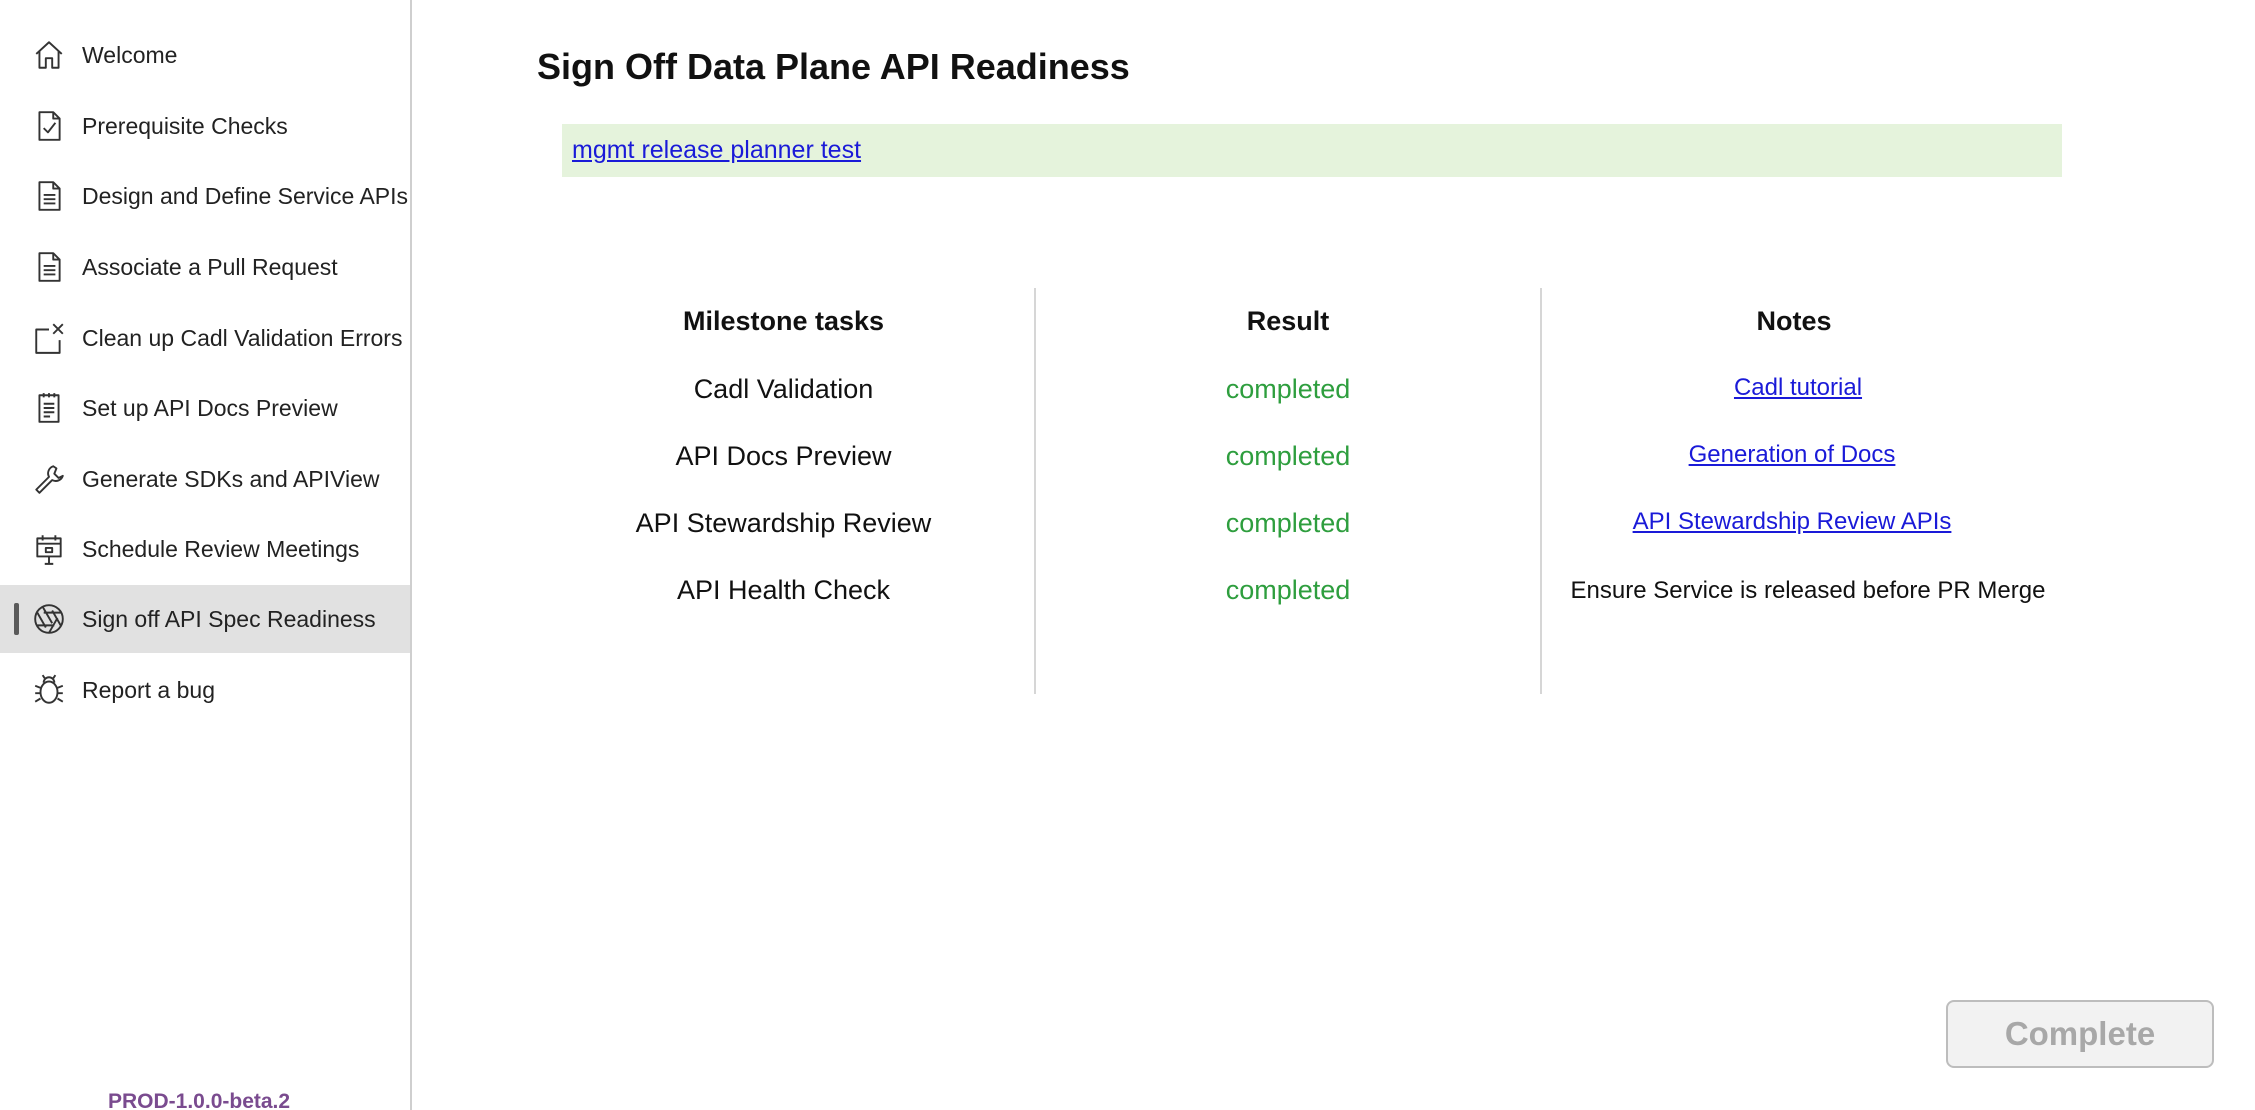 The height and width of the screenshot is (1110, 2255). I want to click on note-cell: Cadl tutorial, so click(1798, 386).